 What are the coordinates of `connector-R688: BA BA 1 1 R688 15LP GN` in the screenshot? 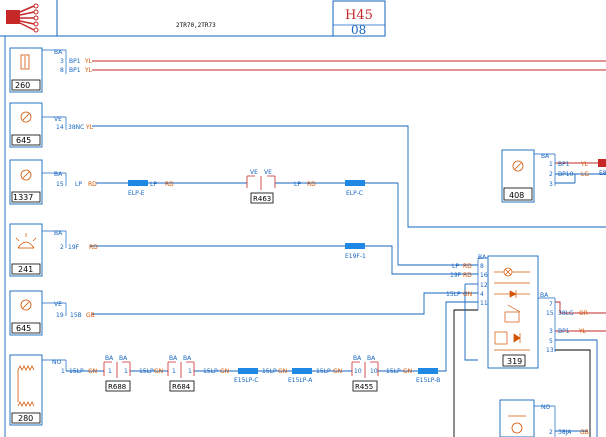 It's located at (133, 373).